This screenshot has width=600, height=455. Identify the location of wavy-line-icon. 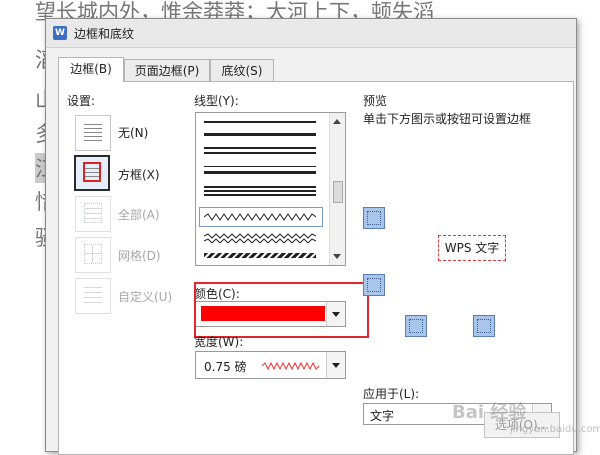
(260, 217).